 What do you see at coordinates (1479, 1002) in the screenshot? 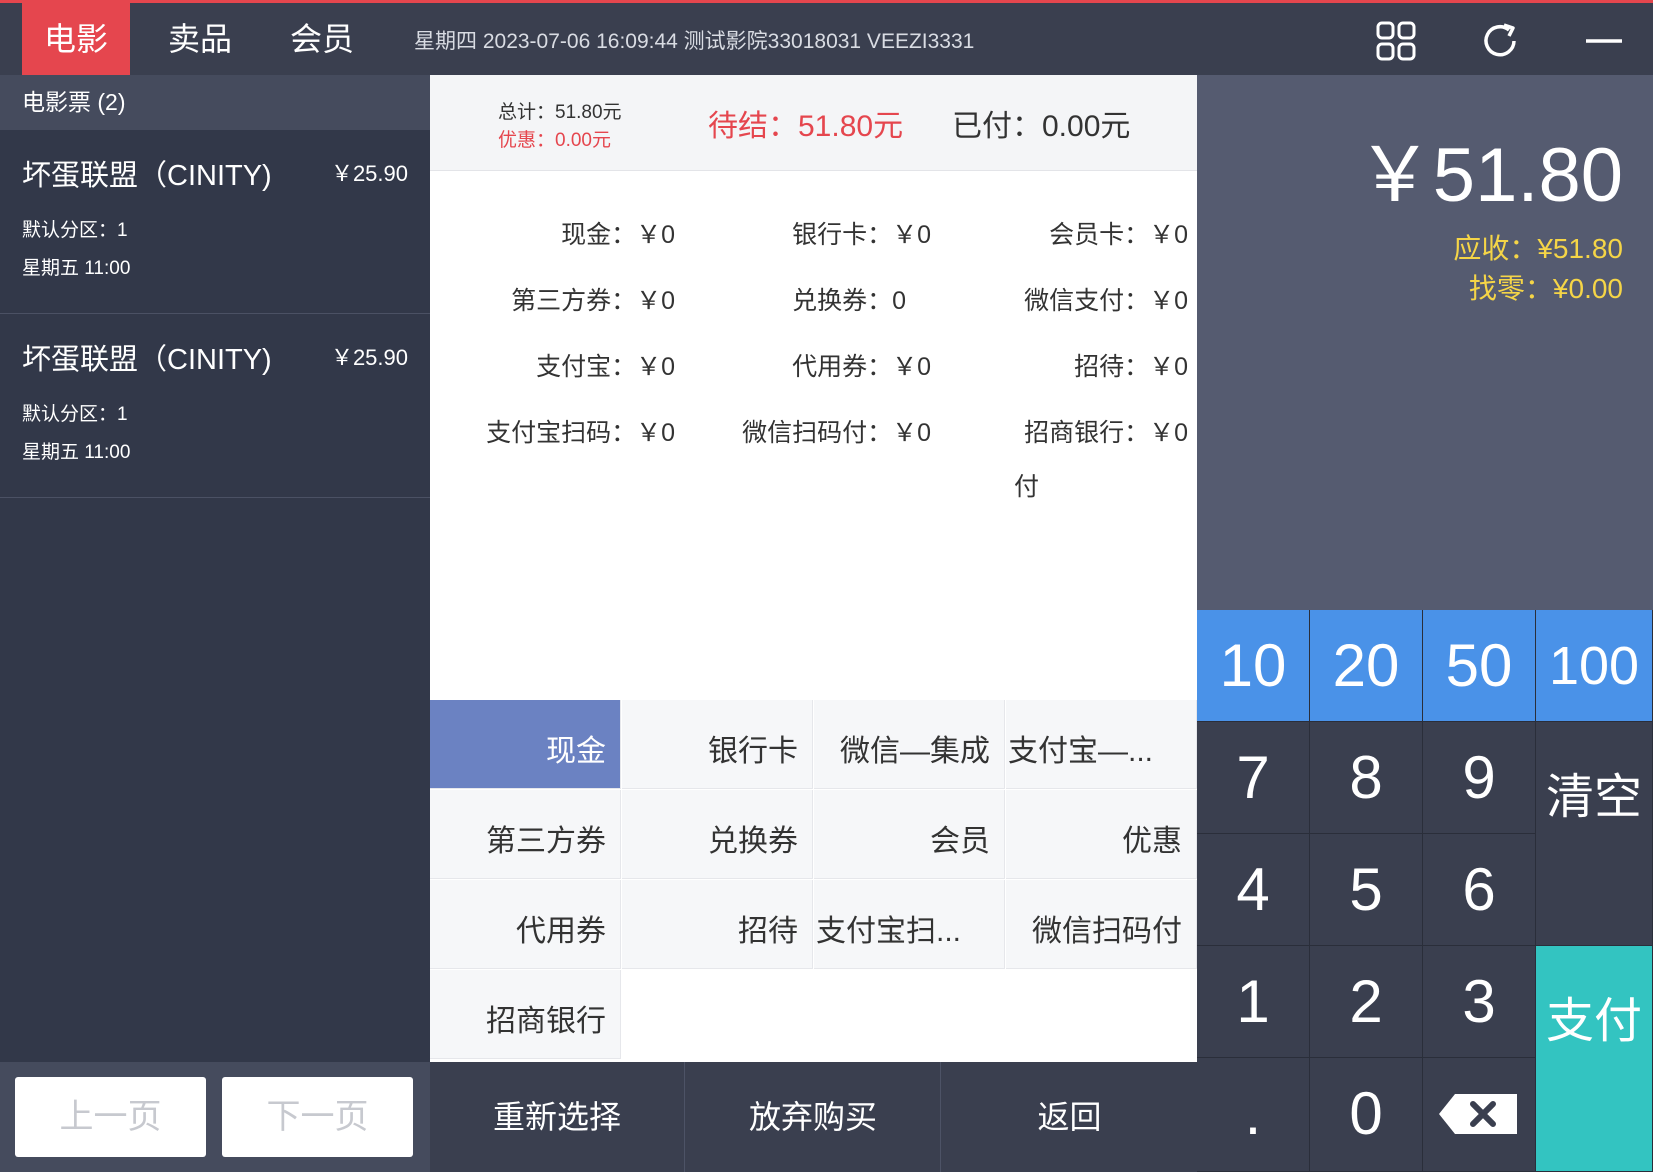
I see `key-3: 3` at bounding box center [1479, 1002].